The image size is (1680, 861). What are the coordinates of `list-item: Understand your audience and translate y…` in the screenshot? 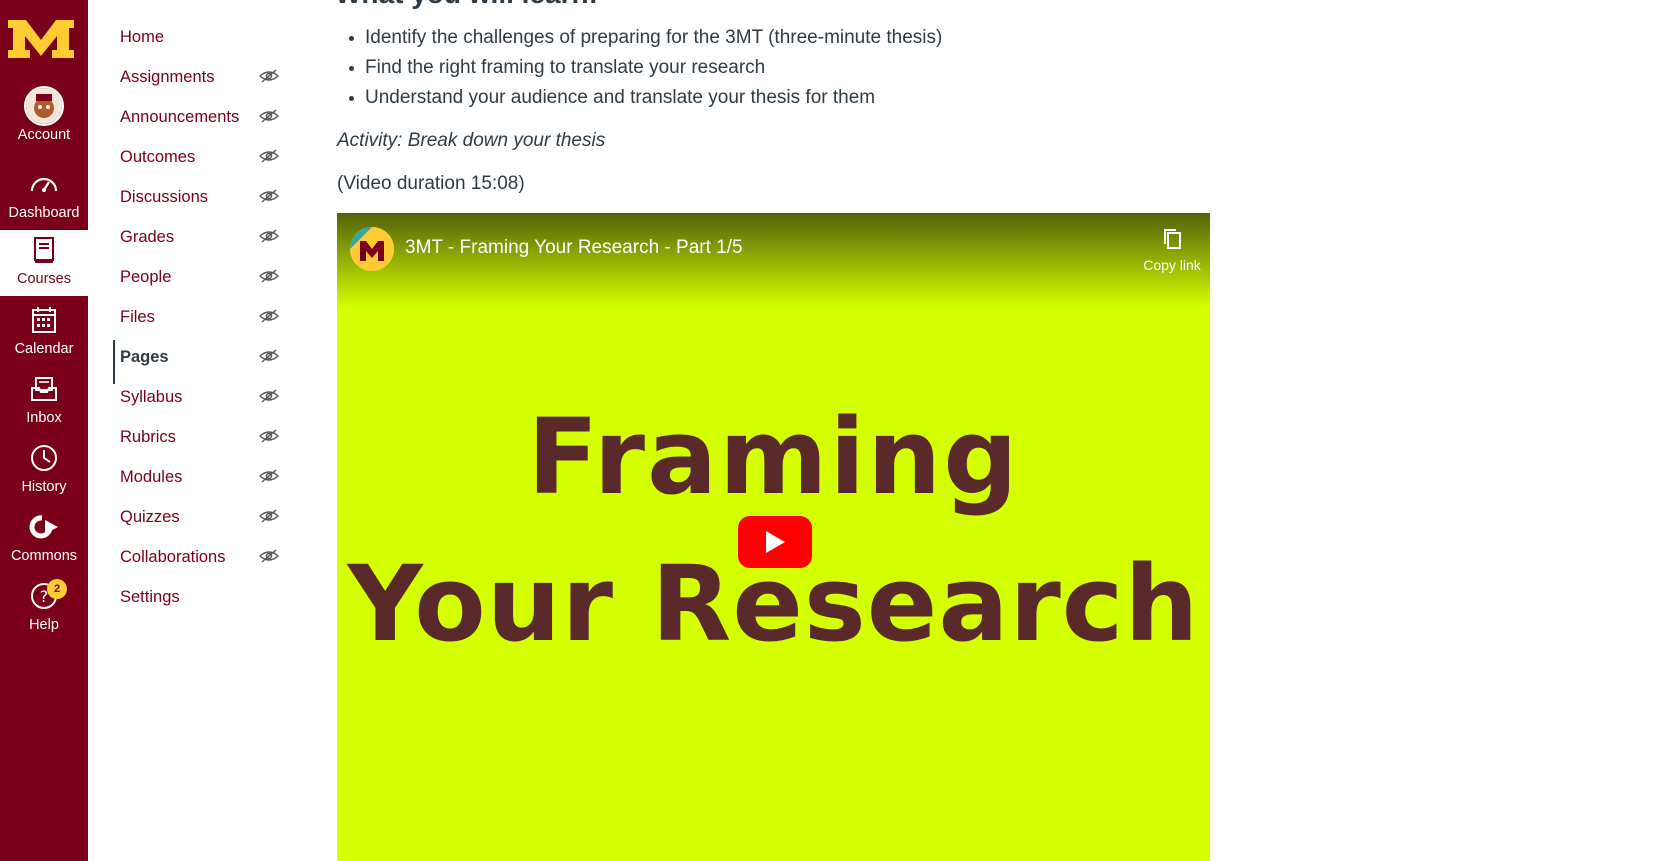 It's located at (638, 99).